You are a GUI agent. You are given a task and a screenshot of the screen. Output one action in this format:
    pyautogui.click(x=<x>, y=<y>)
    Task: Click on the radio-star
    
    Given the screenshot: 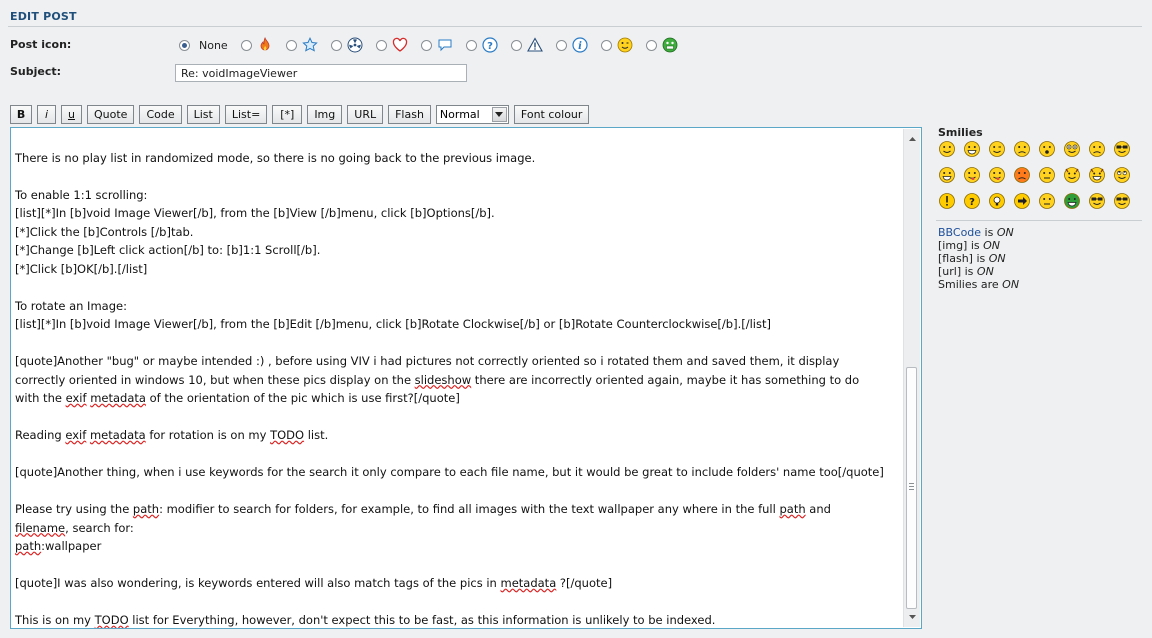 What is the action you would take?
    pyautogui.click(x=291, y=45)
    